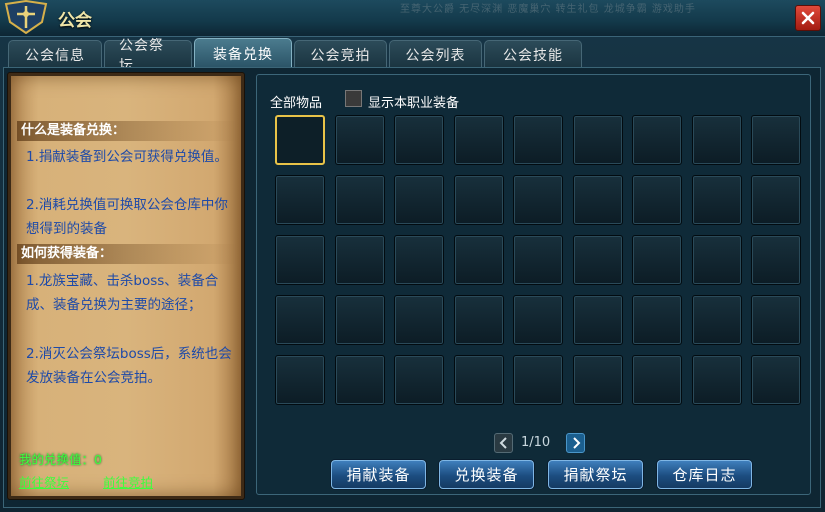  I want to click on exchange-value-label: 我的兑换值：0, so click(60, 459).